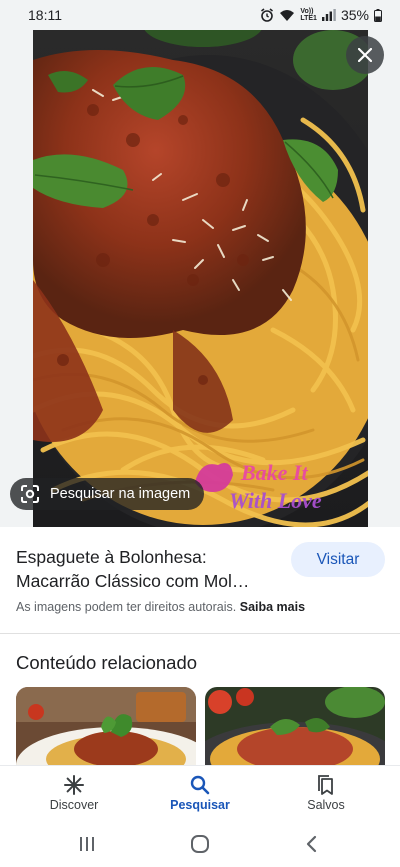 The height and width of the screenshot is (867, 400). What do you see at coordinates (328, 15) in the screenshot?
I see `signal-icon` at bounding box center [328, 15].